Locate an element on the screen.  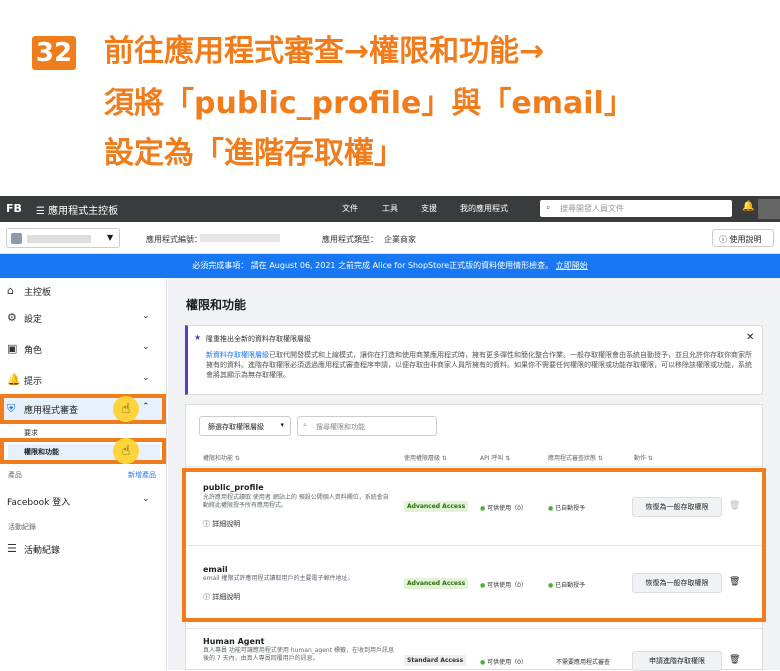
start-now-link: 立即開始 is located at coordinates (572, 265).